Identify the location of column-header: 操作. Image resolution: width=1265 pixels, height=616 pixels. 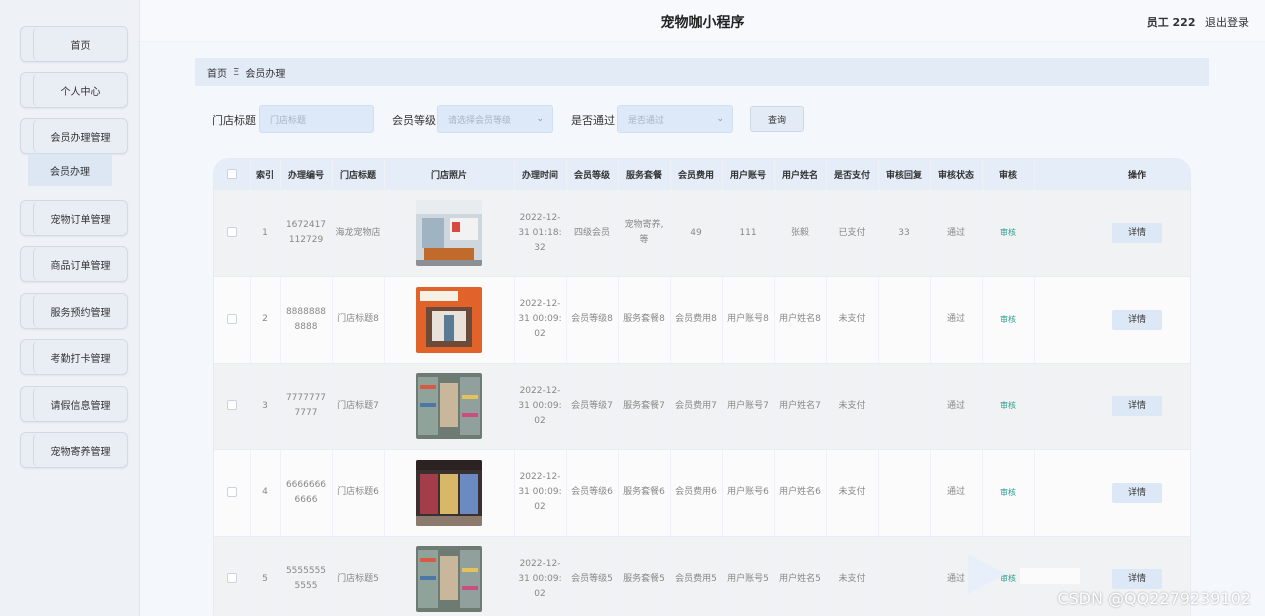
(1112, 174).